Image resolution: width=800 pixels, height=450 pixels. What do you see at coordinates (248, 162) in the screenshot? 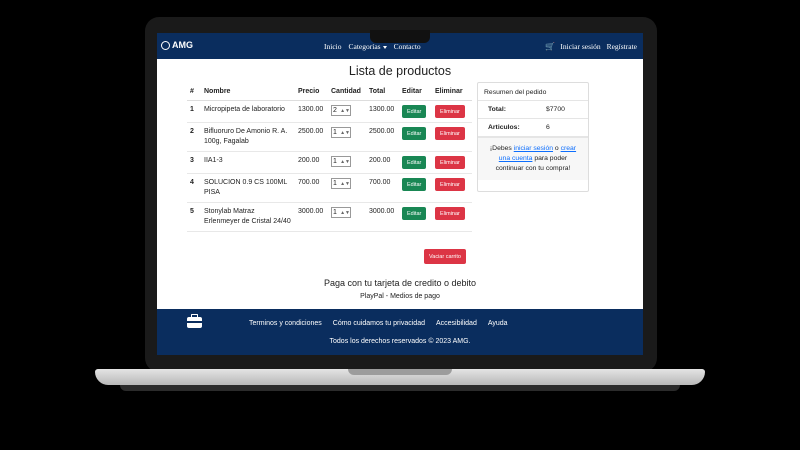
I see `product-name: IIA1-3` at bounding box center [248, 162].